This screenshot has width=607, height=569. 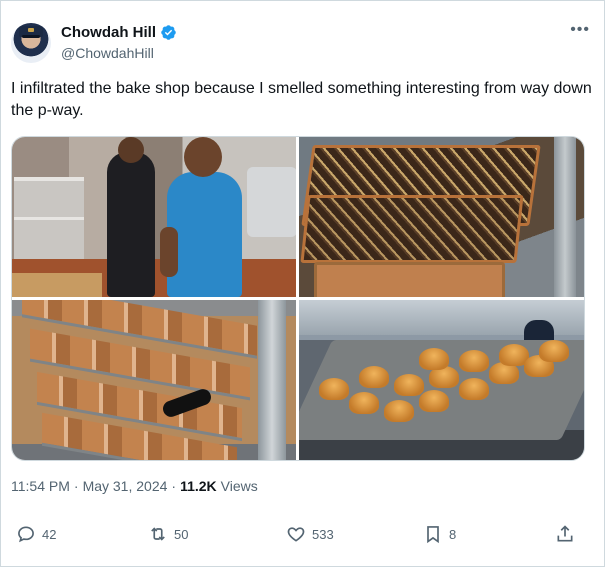 I want to click on repost-count: 50, so click(x=181, y=534).